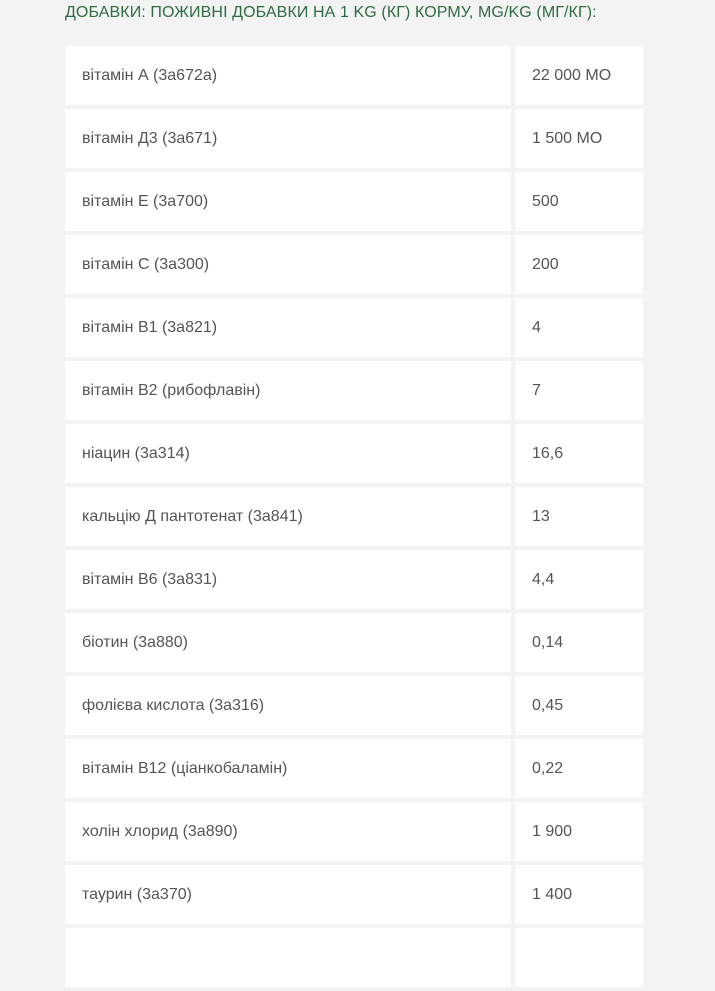 The width and height of the screenshot is (715, 991). I want to click on table-row: біотин (3а880) 0,14, so click(354, 642).